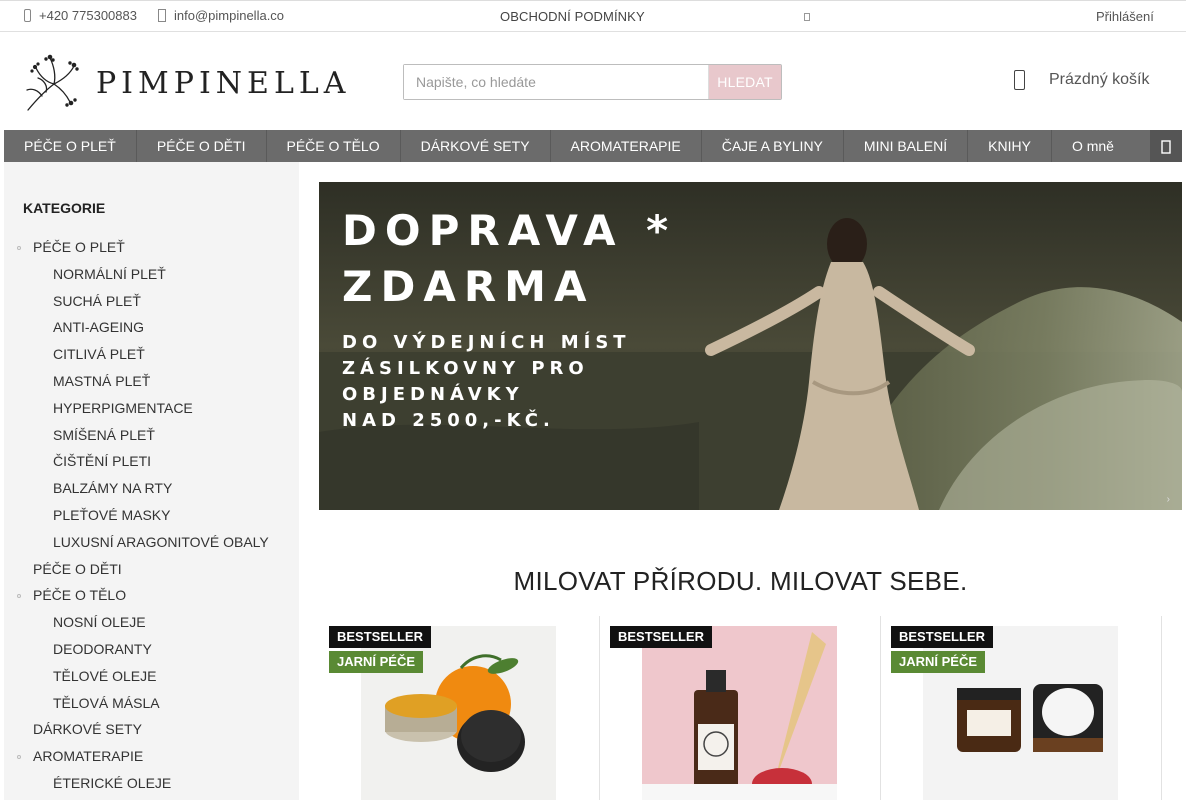  Describe the element at coordinates (229, 15) in the screenshot. I see `email-address: info@pimpinella.co` at that location.